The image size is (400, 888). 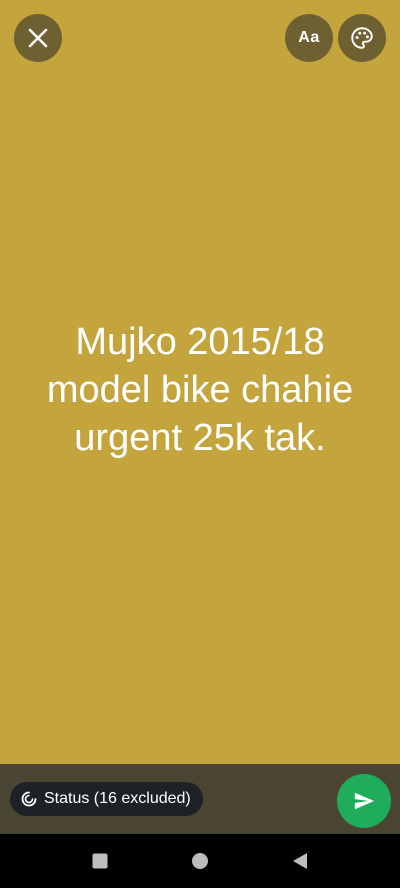 I want to click on status-text-line-2: model bike chahie, so click(x=200, y=390).